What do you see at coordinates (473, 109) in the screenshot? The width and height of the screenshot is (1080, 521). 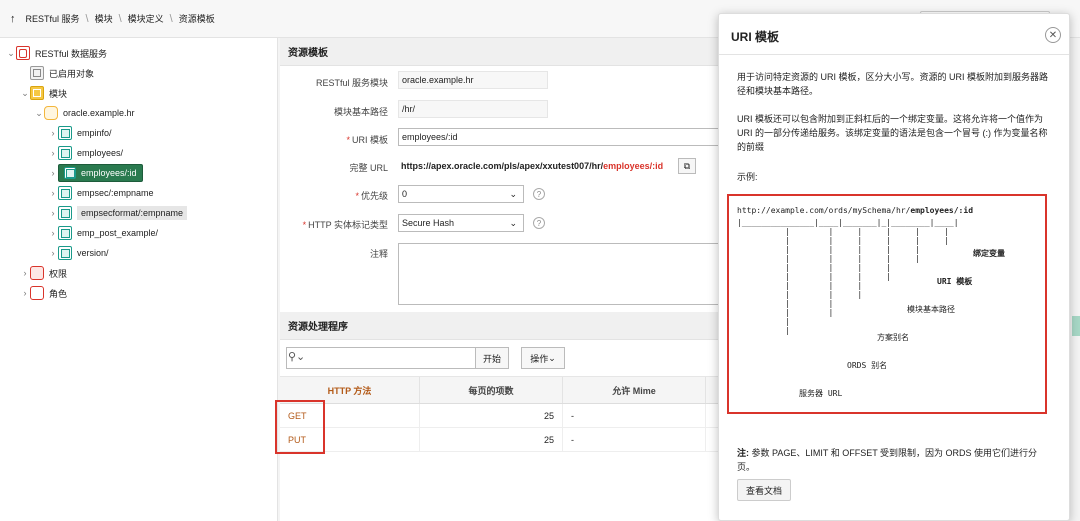 I see `base-path-value: /hr/` at bounding box center [473, 109].